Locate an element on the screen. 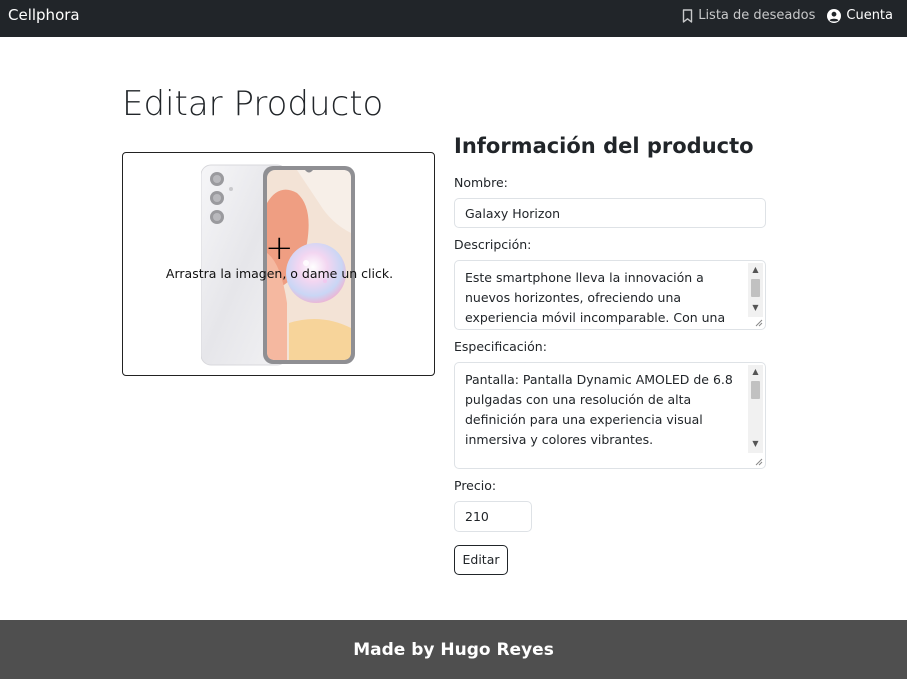 This screenshot has width=907, height=679. wishlist-link: Lista de deseados is located at coordinates (748, 15).